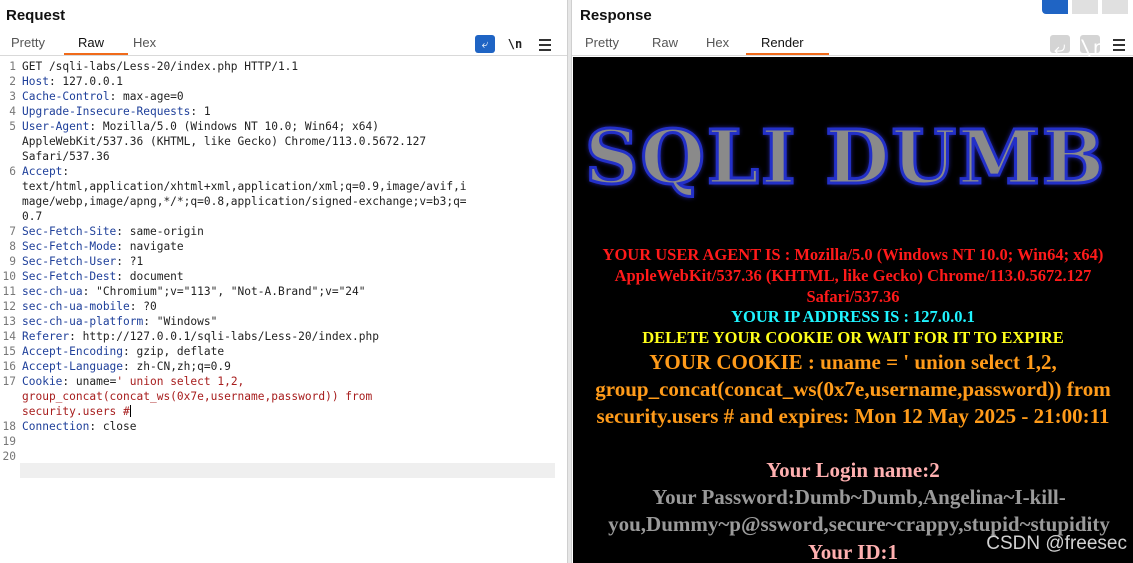  What do you see at coordinates (290, 426) in the screenshot?
I see `request-line: Connection: close` at bounding box center [290, 426].